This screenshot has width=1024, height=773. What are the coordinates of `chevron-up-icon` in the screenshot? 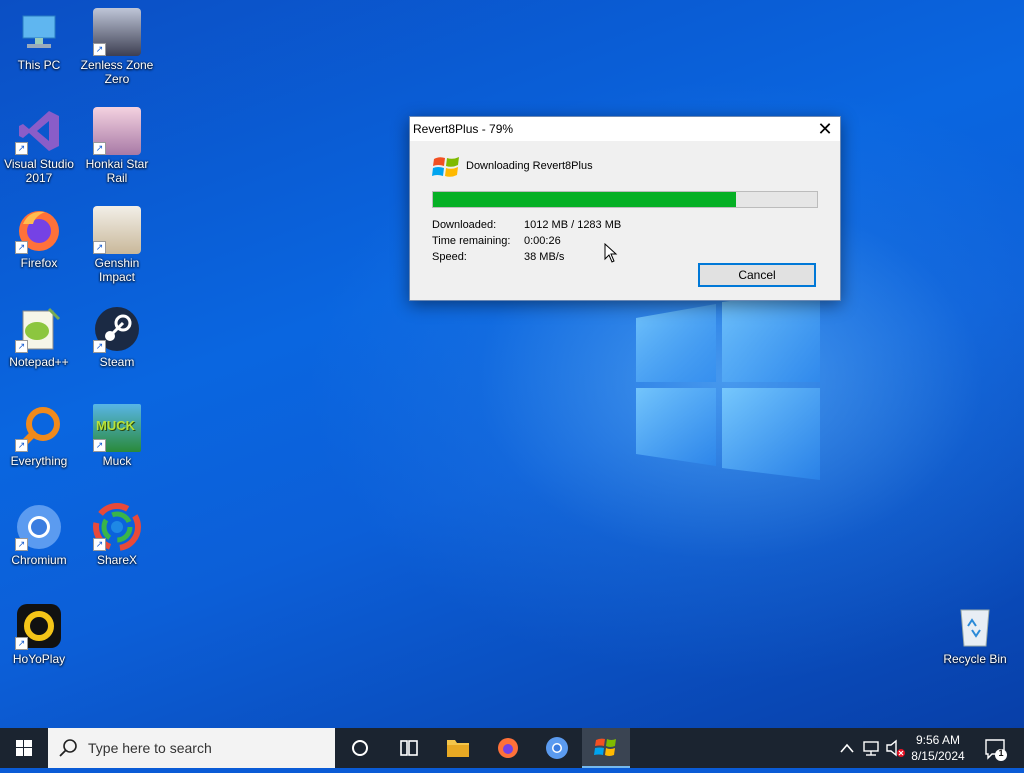 It's located at (847, 748).